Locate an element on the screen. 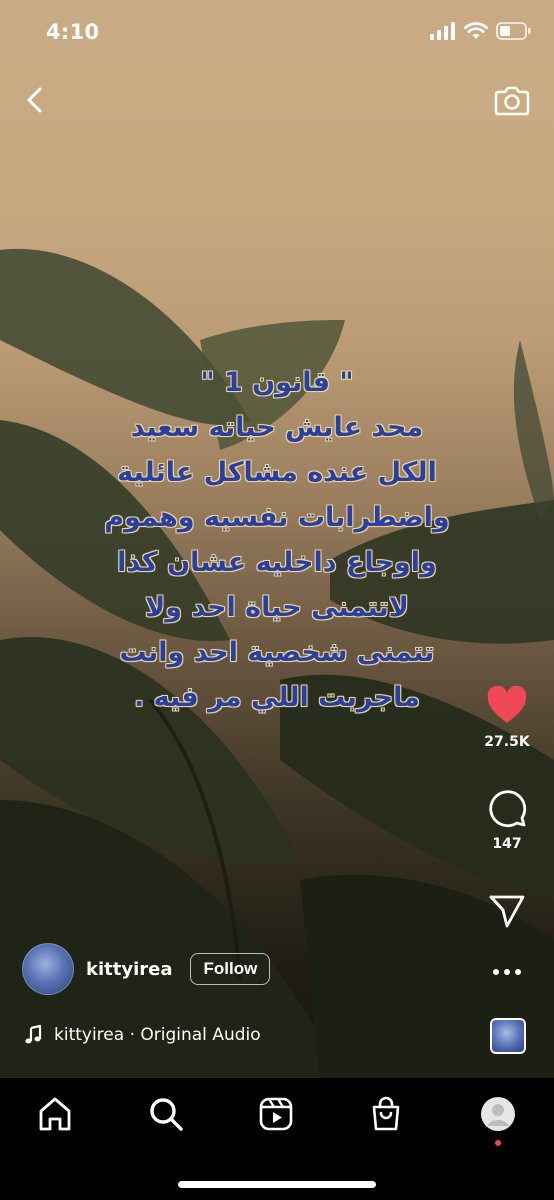 The image size is (554, 1200). profile-avatar is located at coordinates (498, 1114).